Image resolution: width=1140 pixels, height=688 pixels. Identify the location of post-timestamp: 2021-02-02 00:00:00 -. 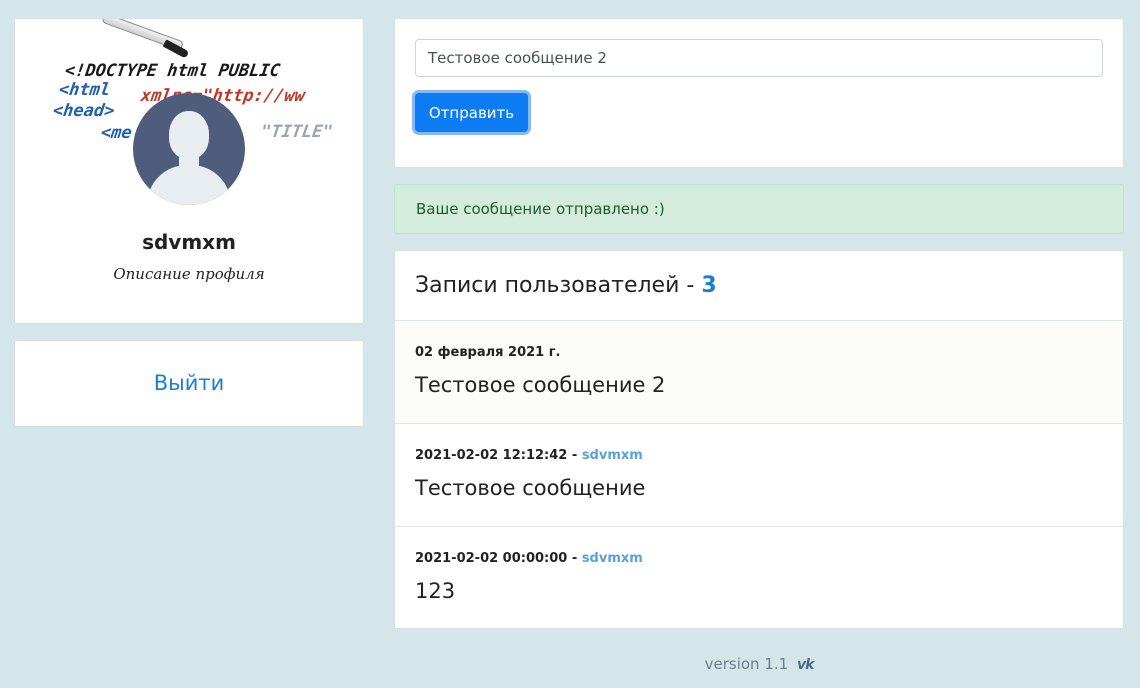
(498, 558).